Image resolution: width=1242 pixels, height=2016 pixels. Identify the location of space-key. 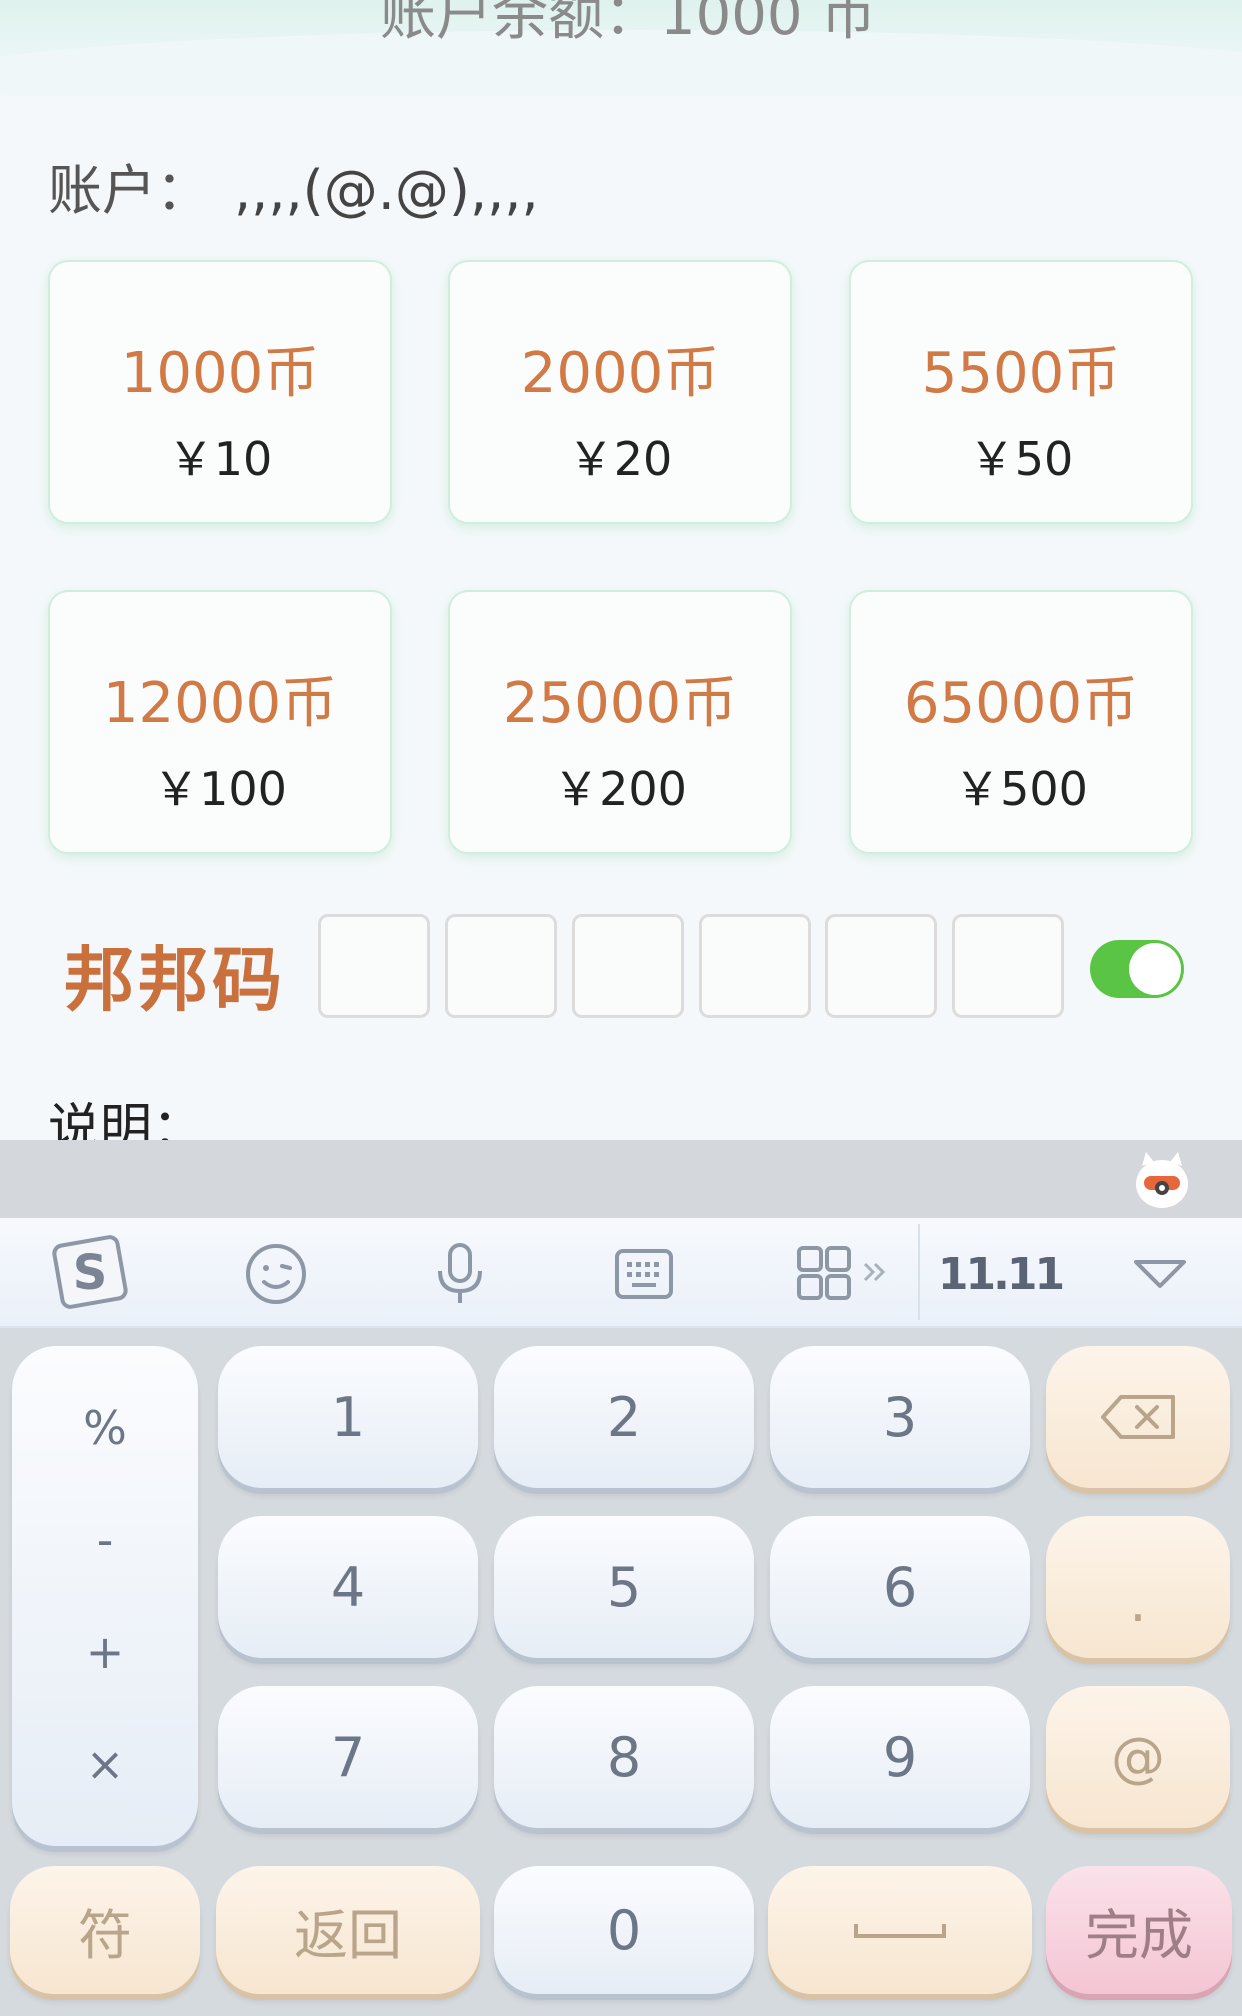
(900, 1930).